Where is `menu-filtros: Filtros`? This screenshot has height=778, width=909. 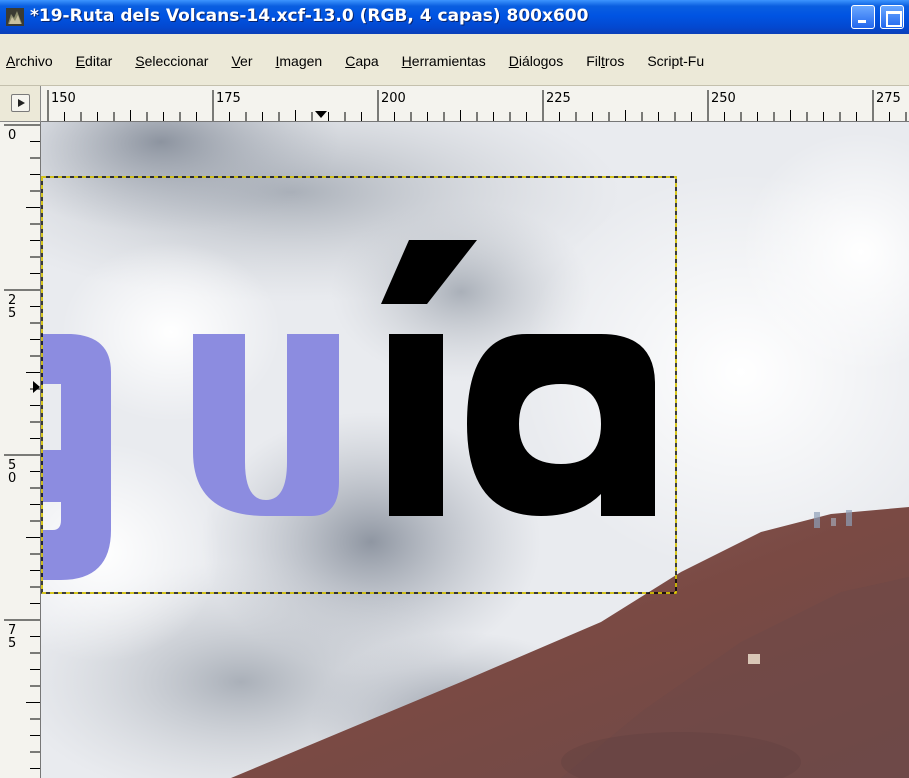 menu-filtros: Filtros is located at coordinates (605, 61).